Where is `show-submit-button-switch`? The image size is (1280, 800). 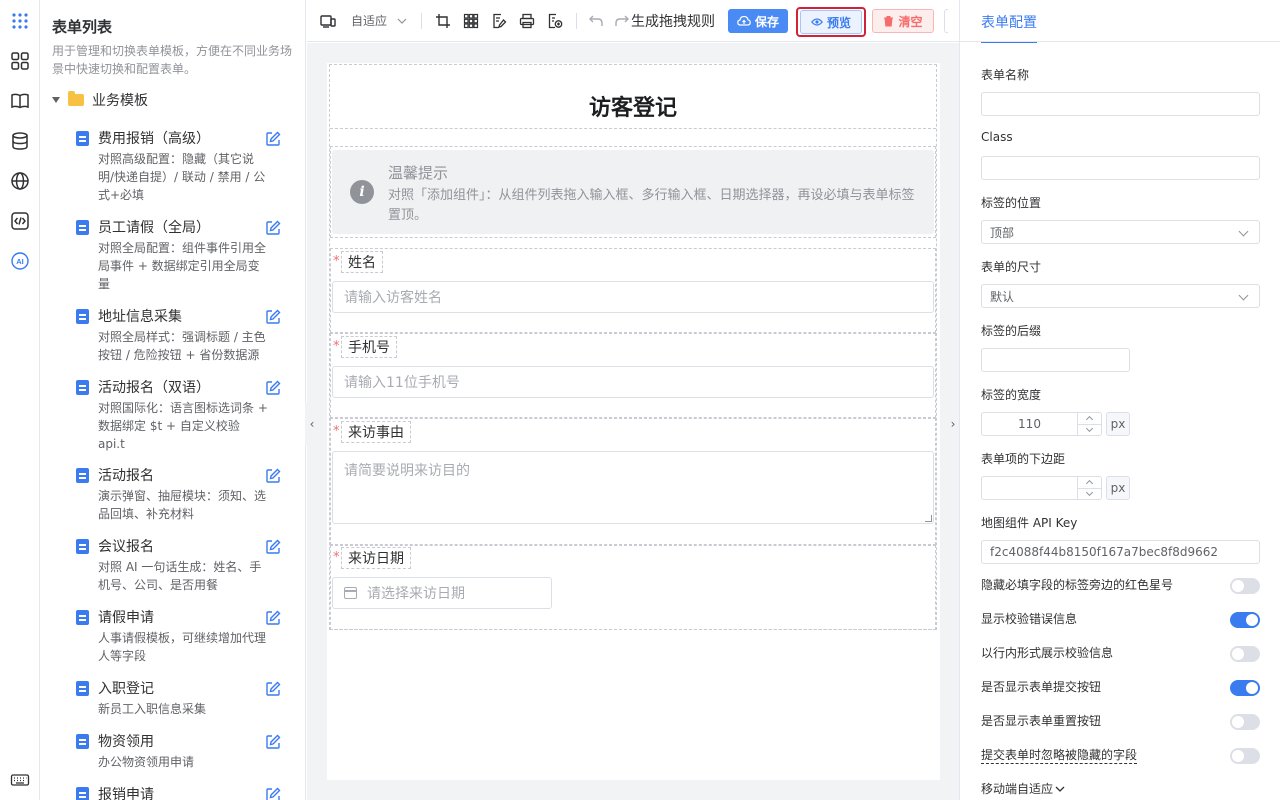
show-submit-button-switch is located at coordinates (1245, 688).